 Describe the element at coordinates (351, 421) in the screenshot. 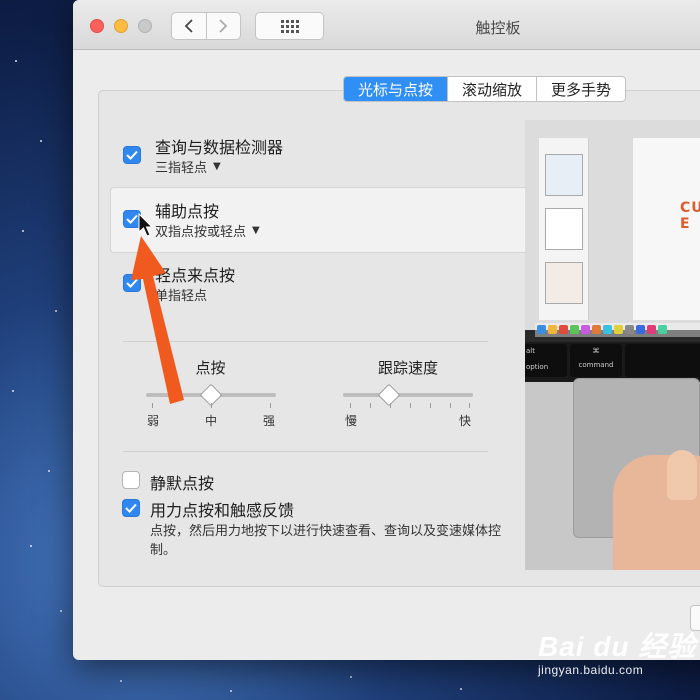

I see `tracking-min-label: 慢` at that location.